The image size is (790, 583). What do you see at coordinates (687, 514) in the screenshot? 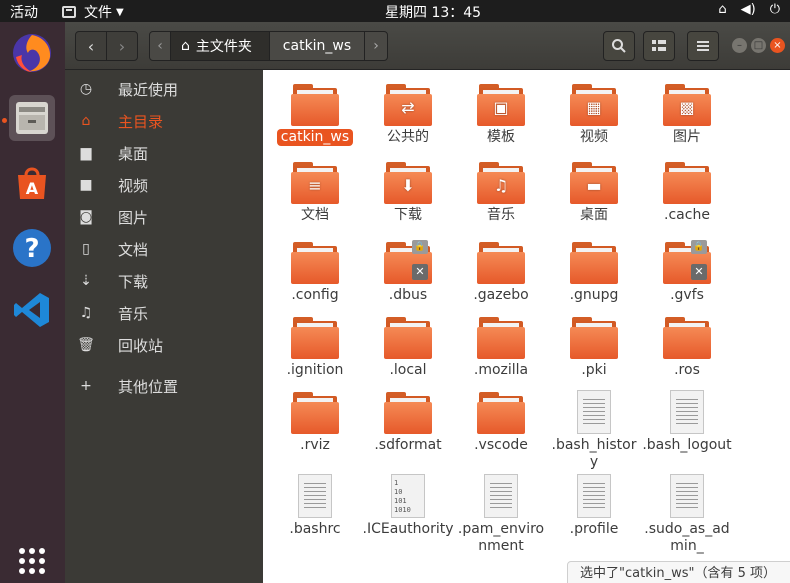
I see `file-item: .sudo_as_admin_` at bounding box center [687, 514].